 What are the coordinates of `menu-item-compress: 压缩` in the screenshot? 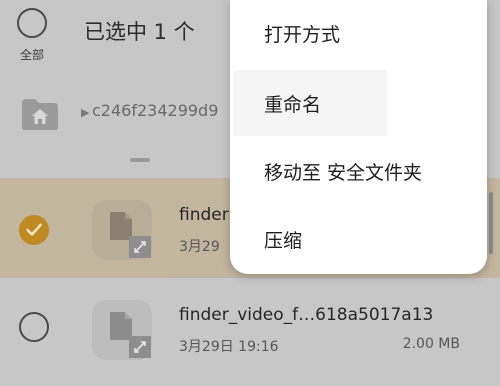 It's located at (358, 239).